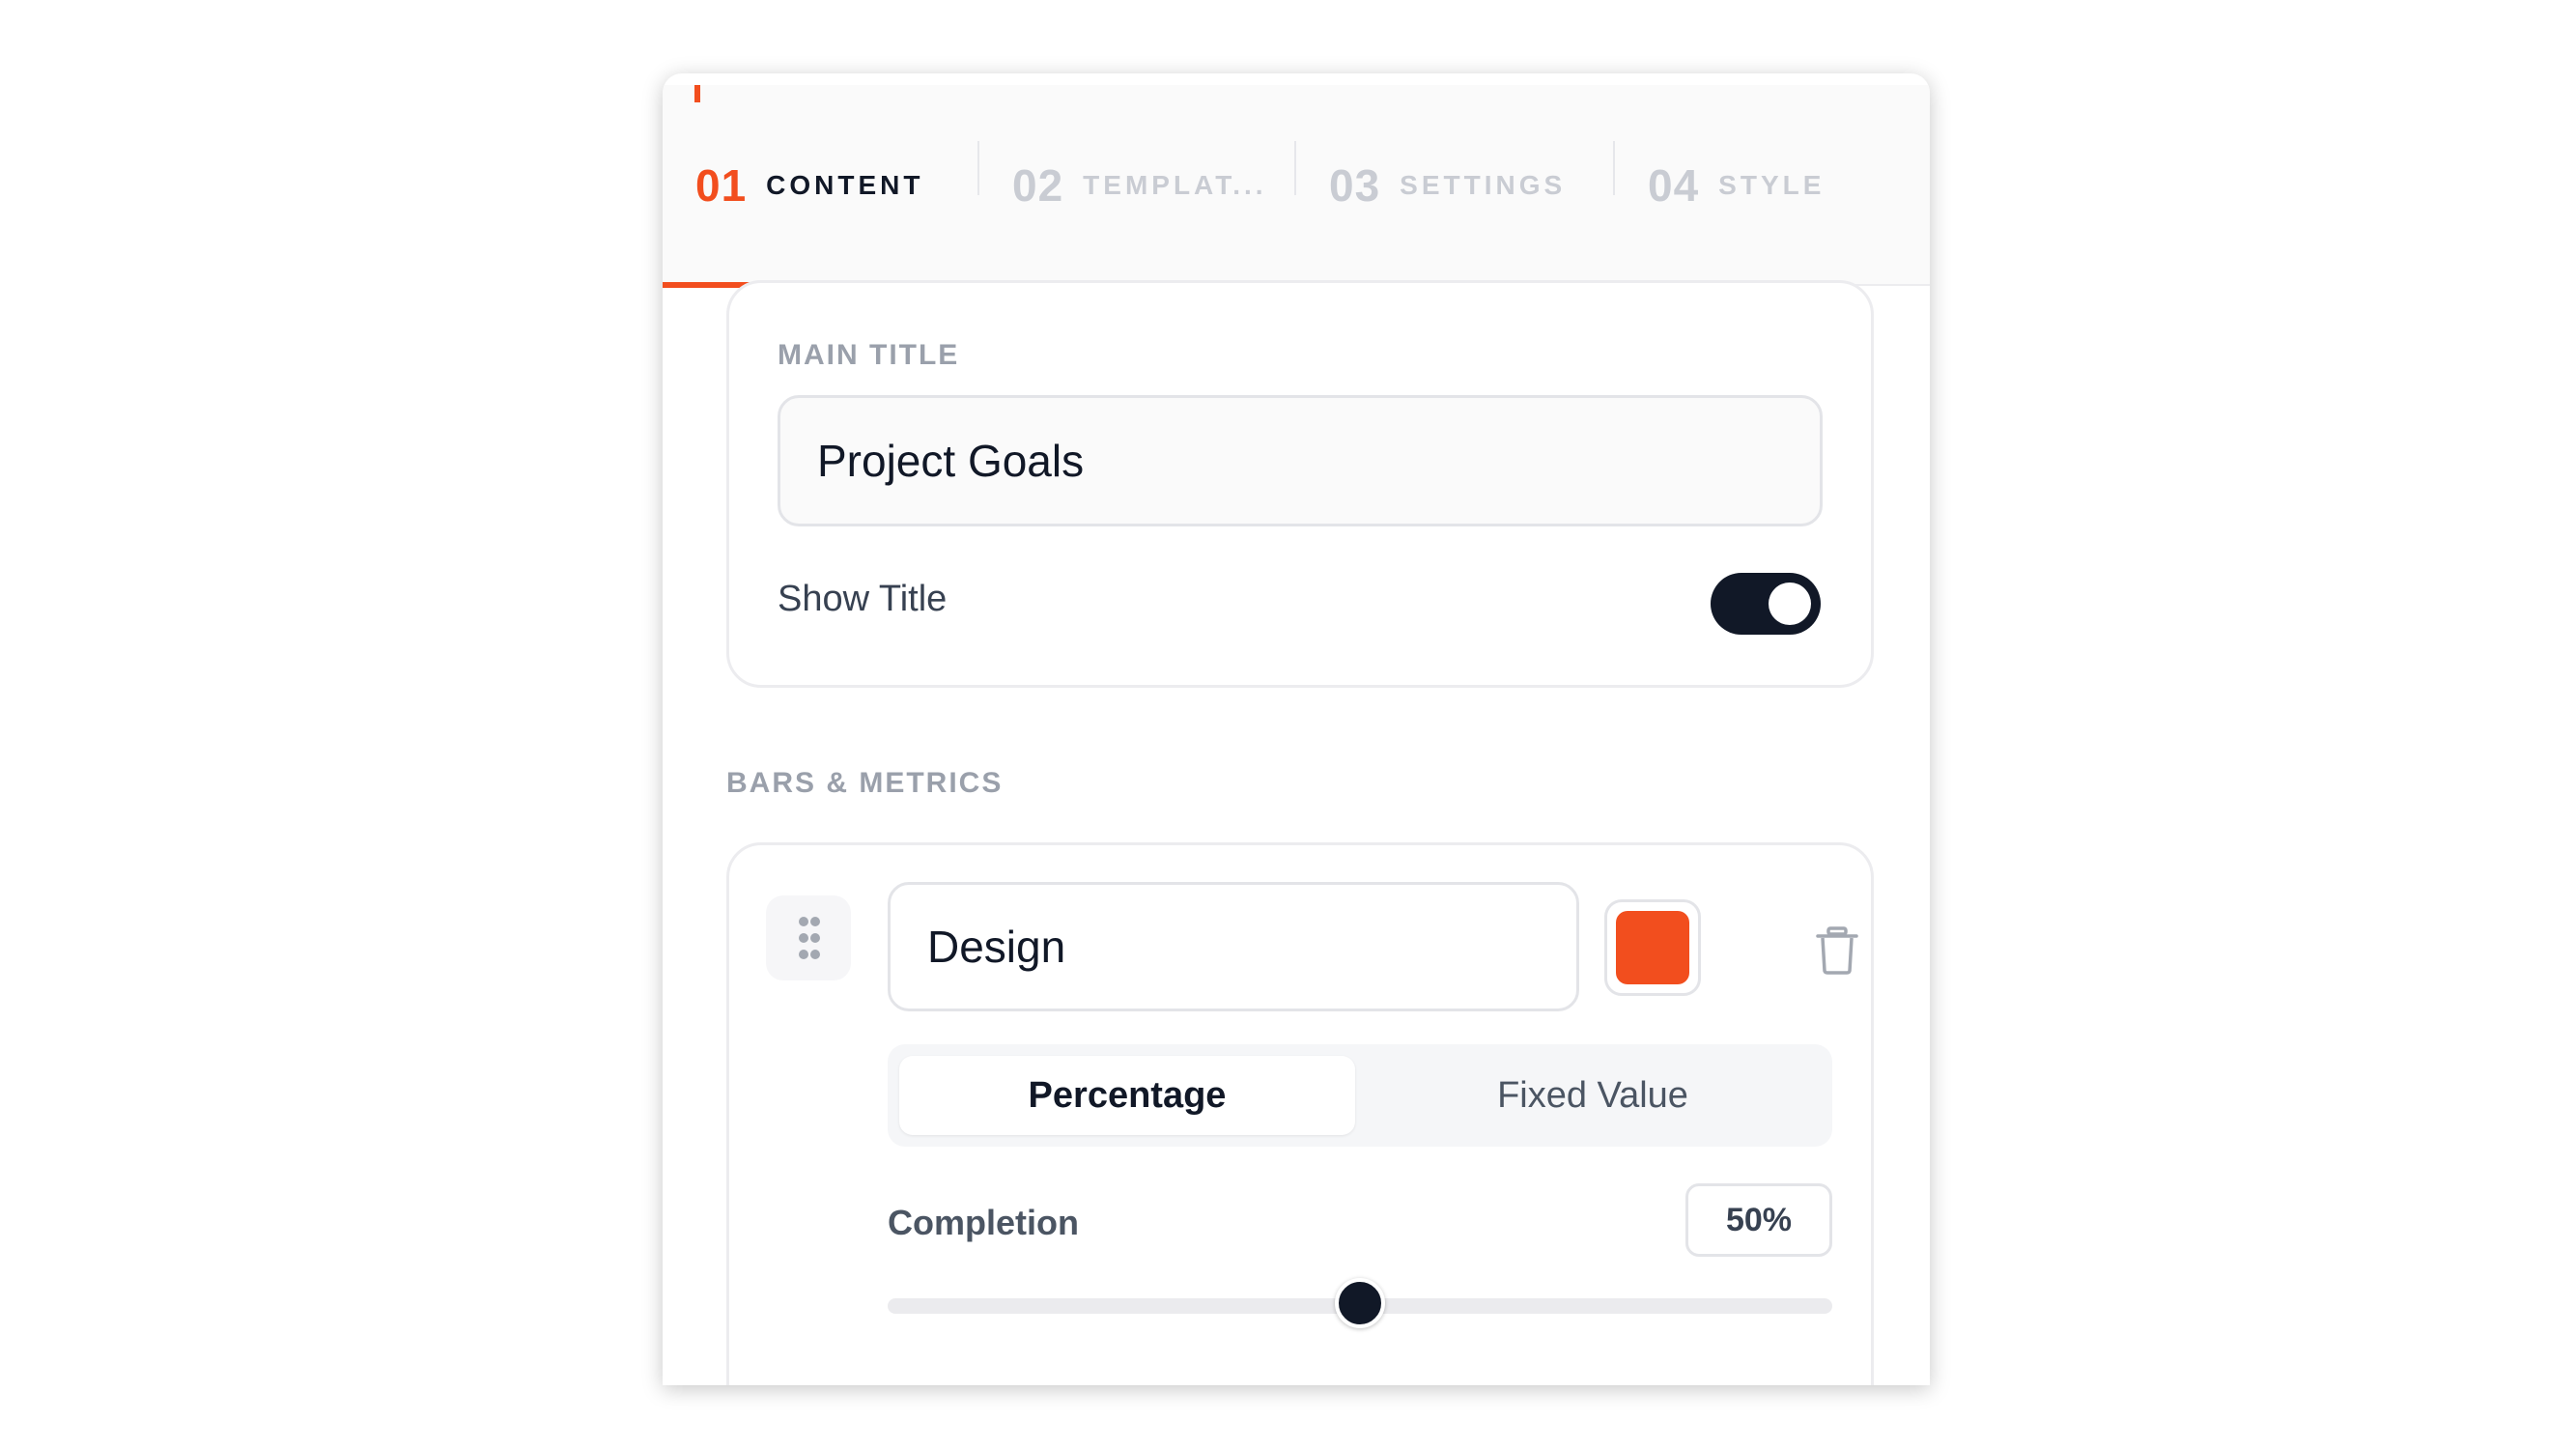  Describe the element at coordinates (1233, 946) in the screenshot. I see `bar-name-input` at that location.